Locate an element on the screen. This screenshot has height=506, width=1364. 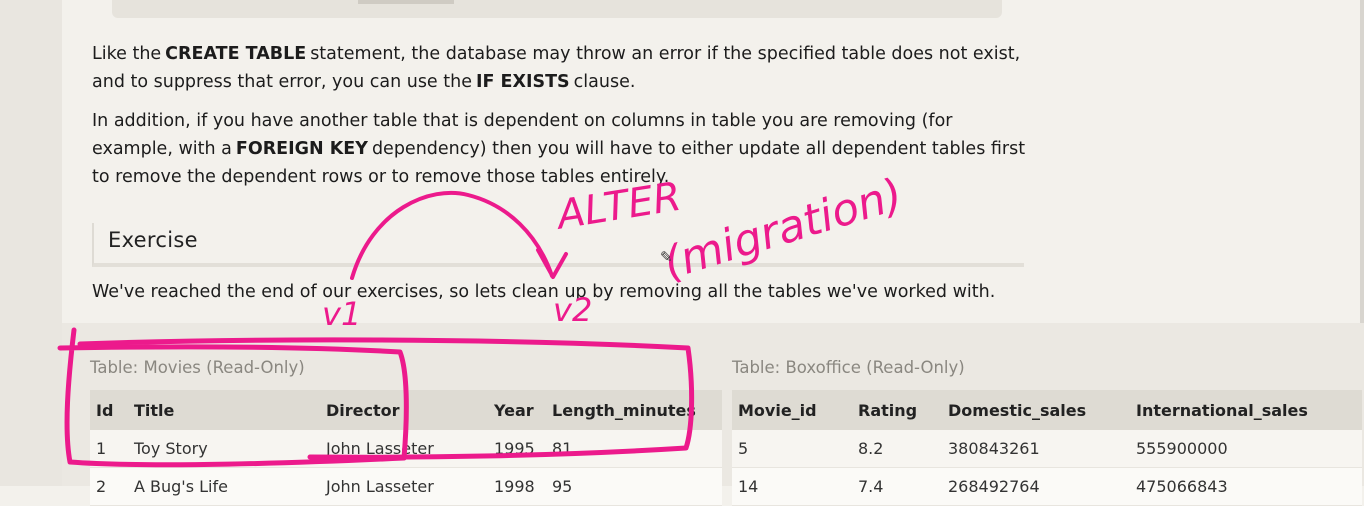
table-cell: 1995 is located at coordinates (517, 449).